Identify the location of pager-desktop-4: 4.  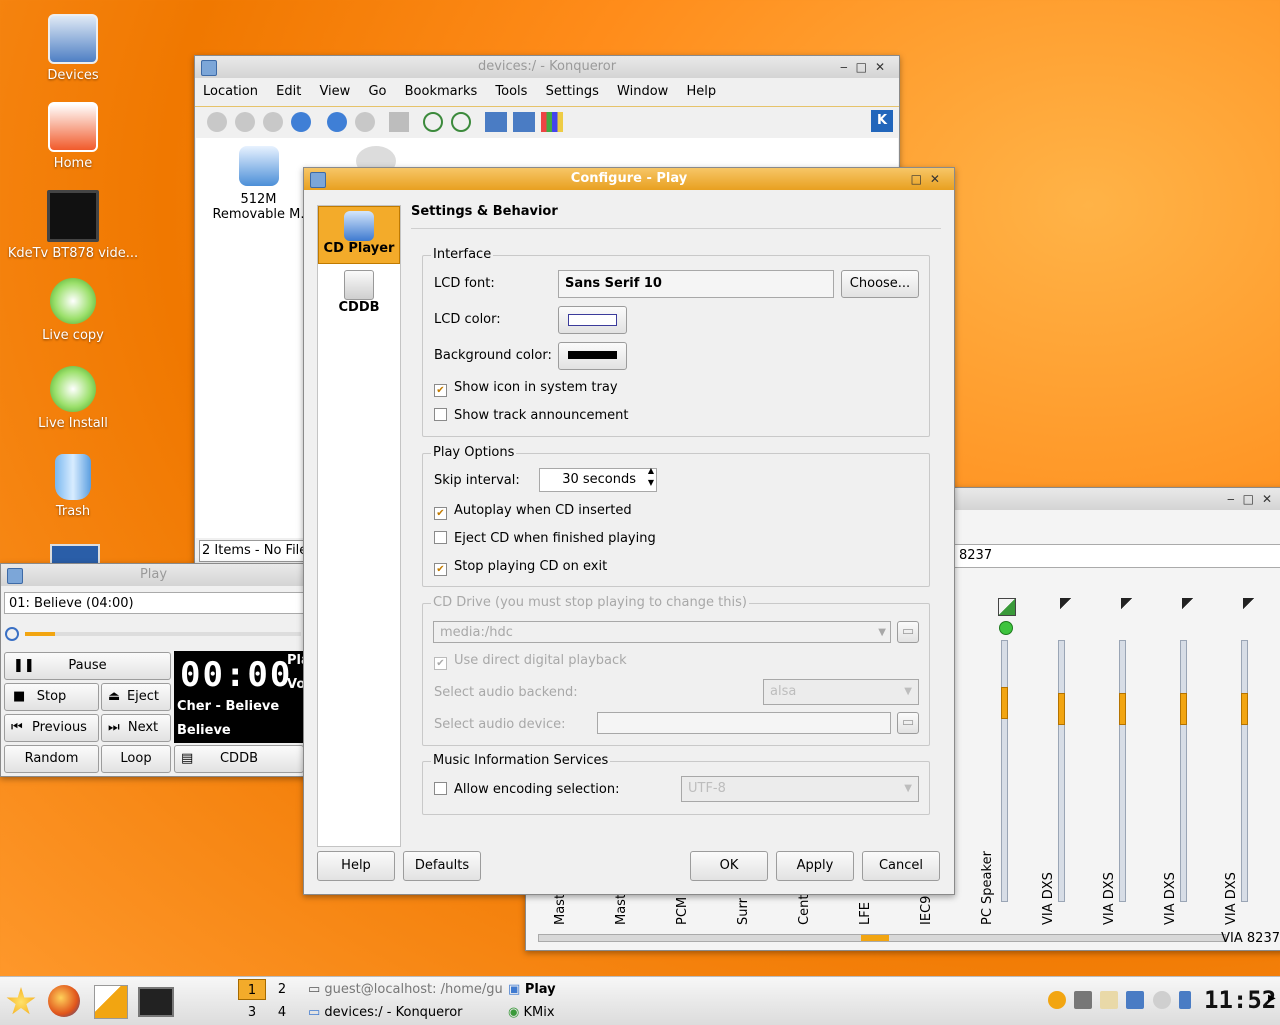
(282, 1012).